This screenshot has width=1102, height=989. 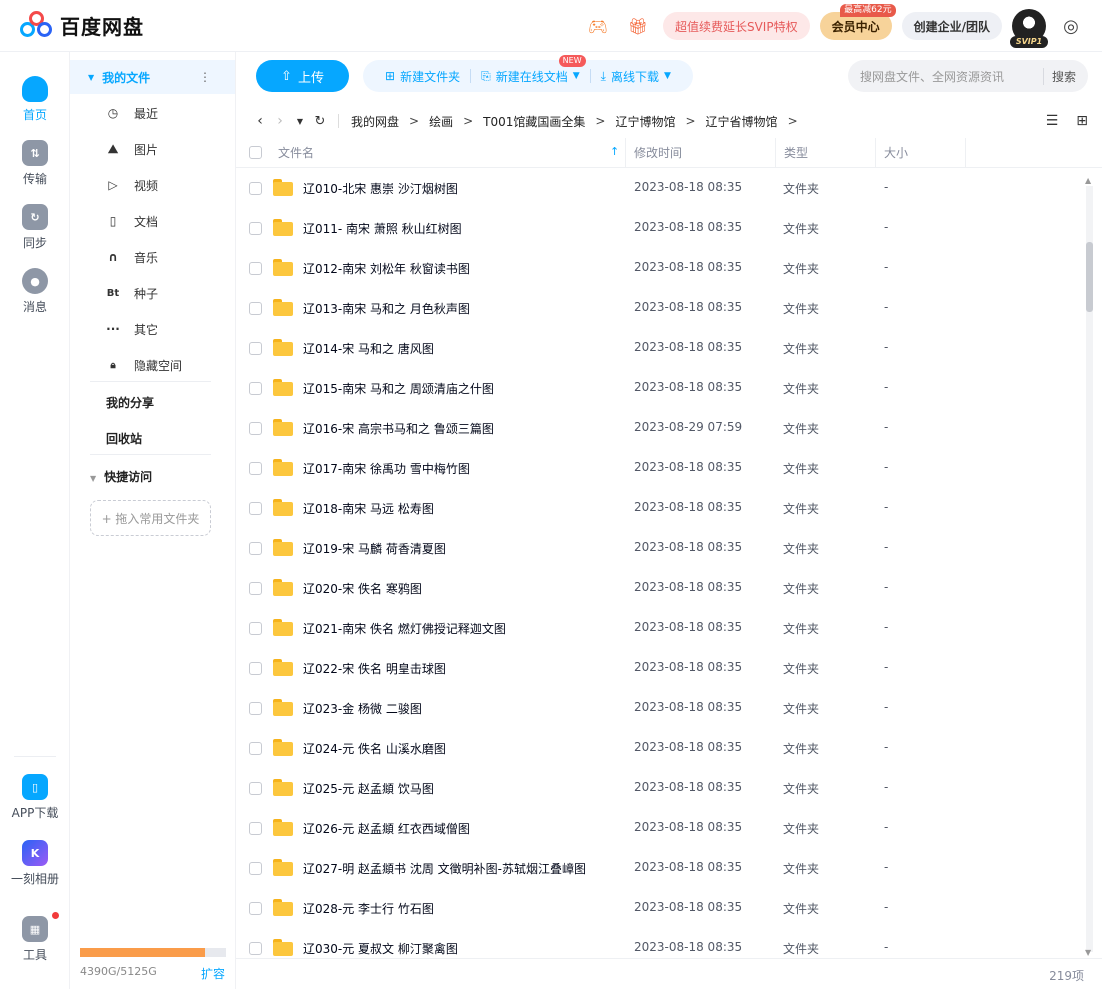 I want to click on table-row: 辽014-宋 马和之 唐风图 2023-08-18 08:35 文件夹 -, so click(x=660, y=348).